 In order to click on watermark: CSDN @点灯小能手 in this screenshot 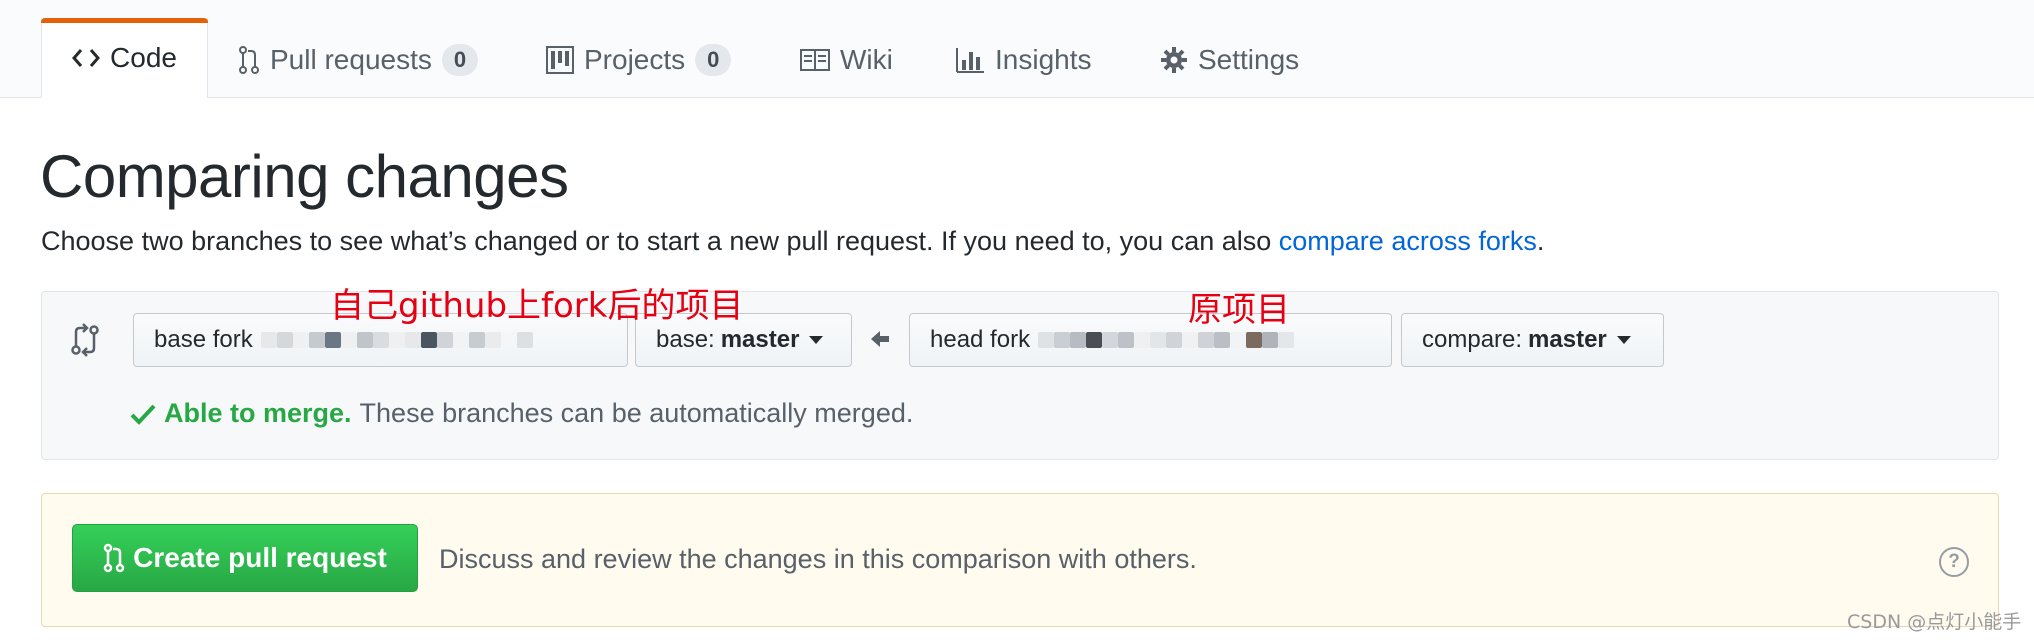, I will do `click(1934, 622)`.